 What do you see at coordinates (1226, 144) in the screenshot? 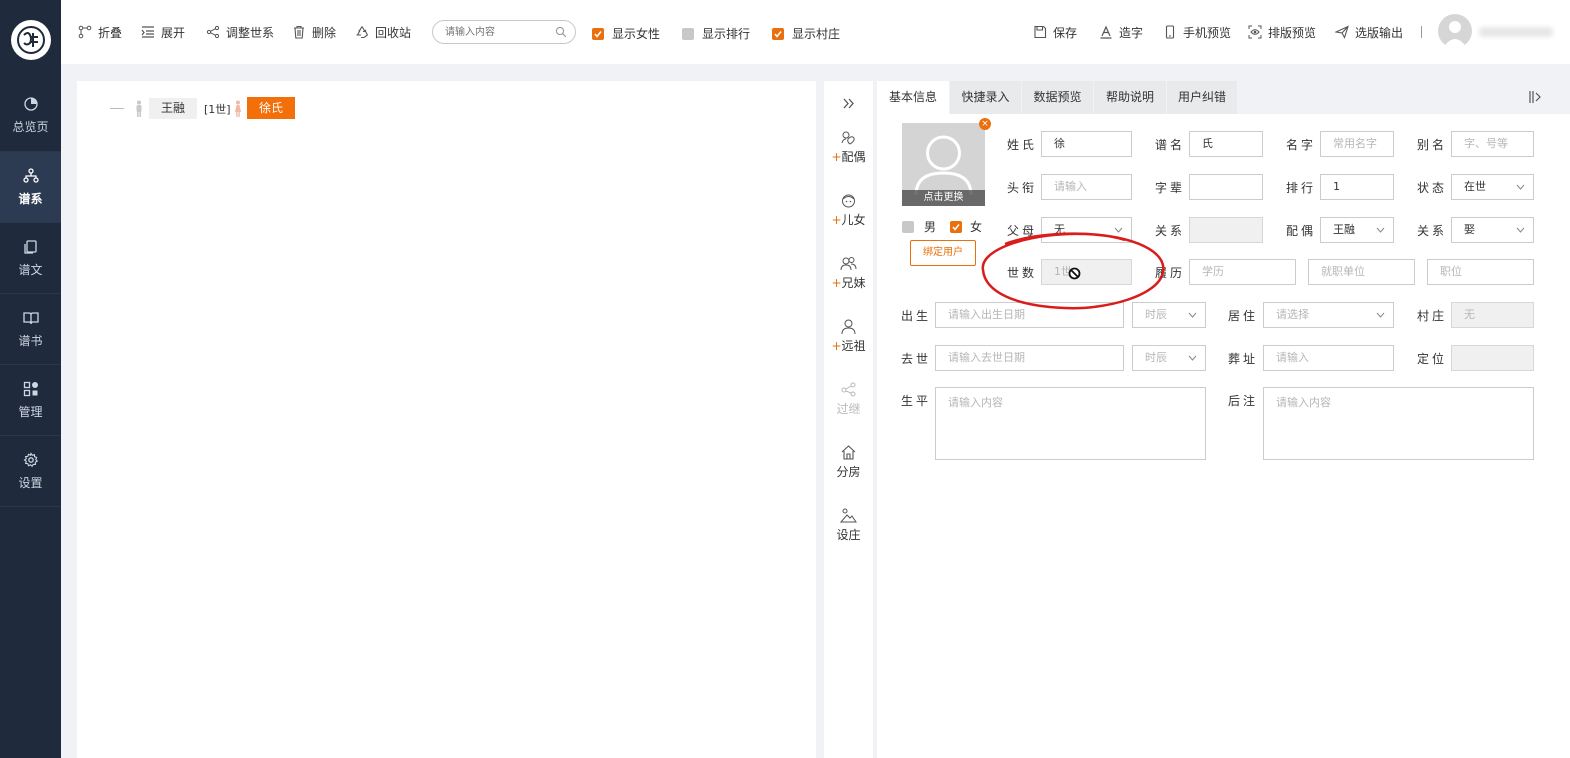
I see `pu-name-field: 氏` at bounding box center [1226, 144].